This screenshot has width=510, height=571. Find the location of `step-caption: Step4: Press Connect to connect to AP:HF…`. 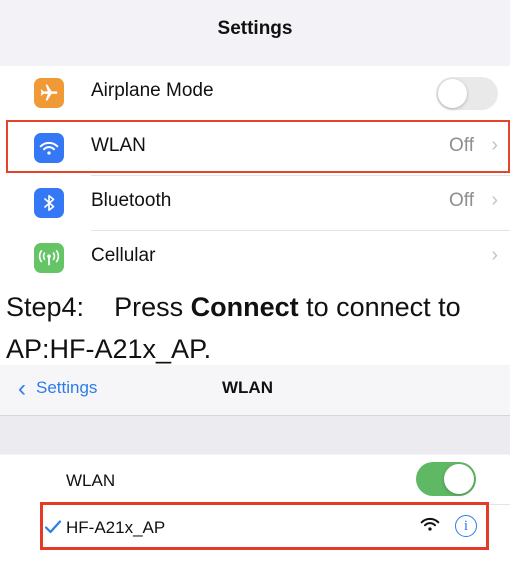

step-caption: Step4: Press Connect to connect to AP:HF… is located at coordinates (256, 328).